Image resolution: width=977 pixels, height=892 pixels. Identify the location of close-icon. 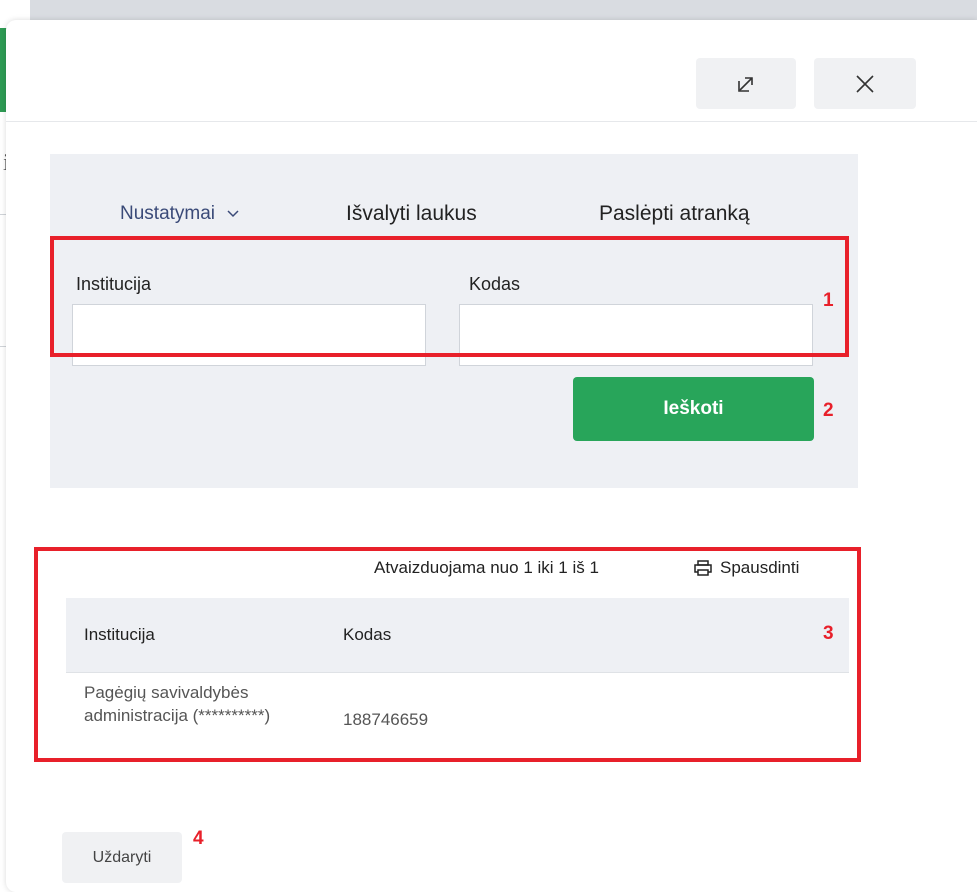
(865, 83).